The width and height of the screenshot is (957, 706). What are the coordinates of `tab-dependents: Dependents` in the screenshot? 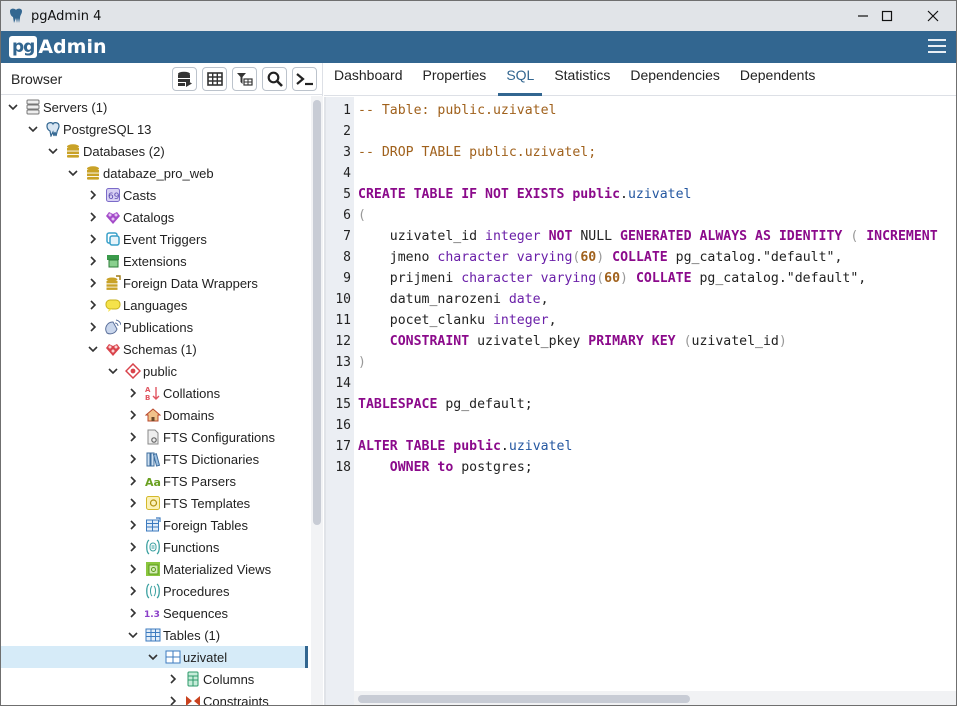 It's located at (778, 78).